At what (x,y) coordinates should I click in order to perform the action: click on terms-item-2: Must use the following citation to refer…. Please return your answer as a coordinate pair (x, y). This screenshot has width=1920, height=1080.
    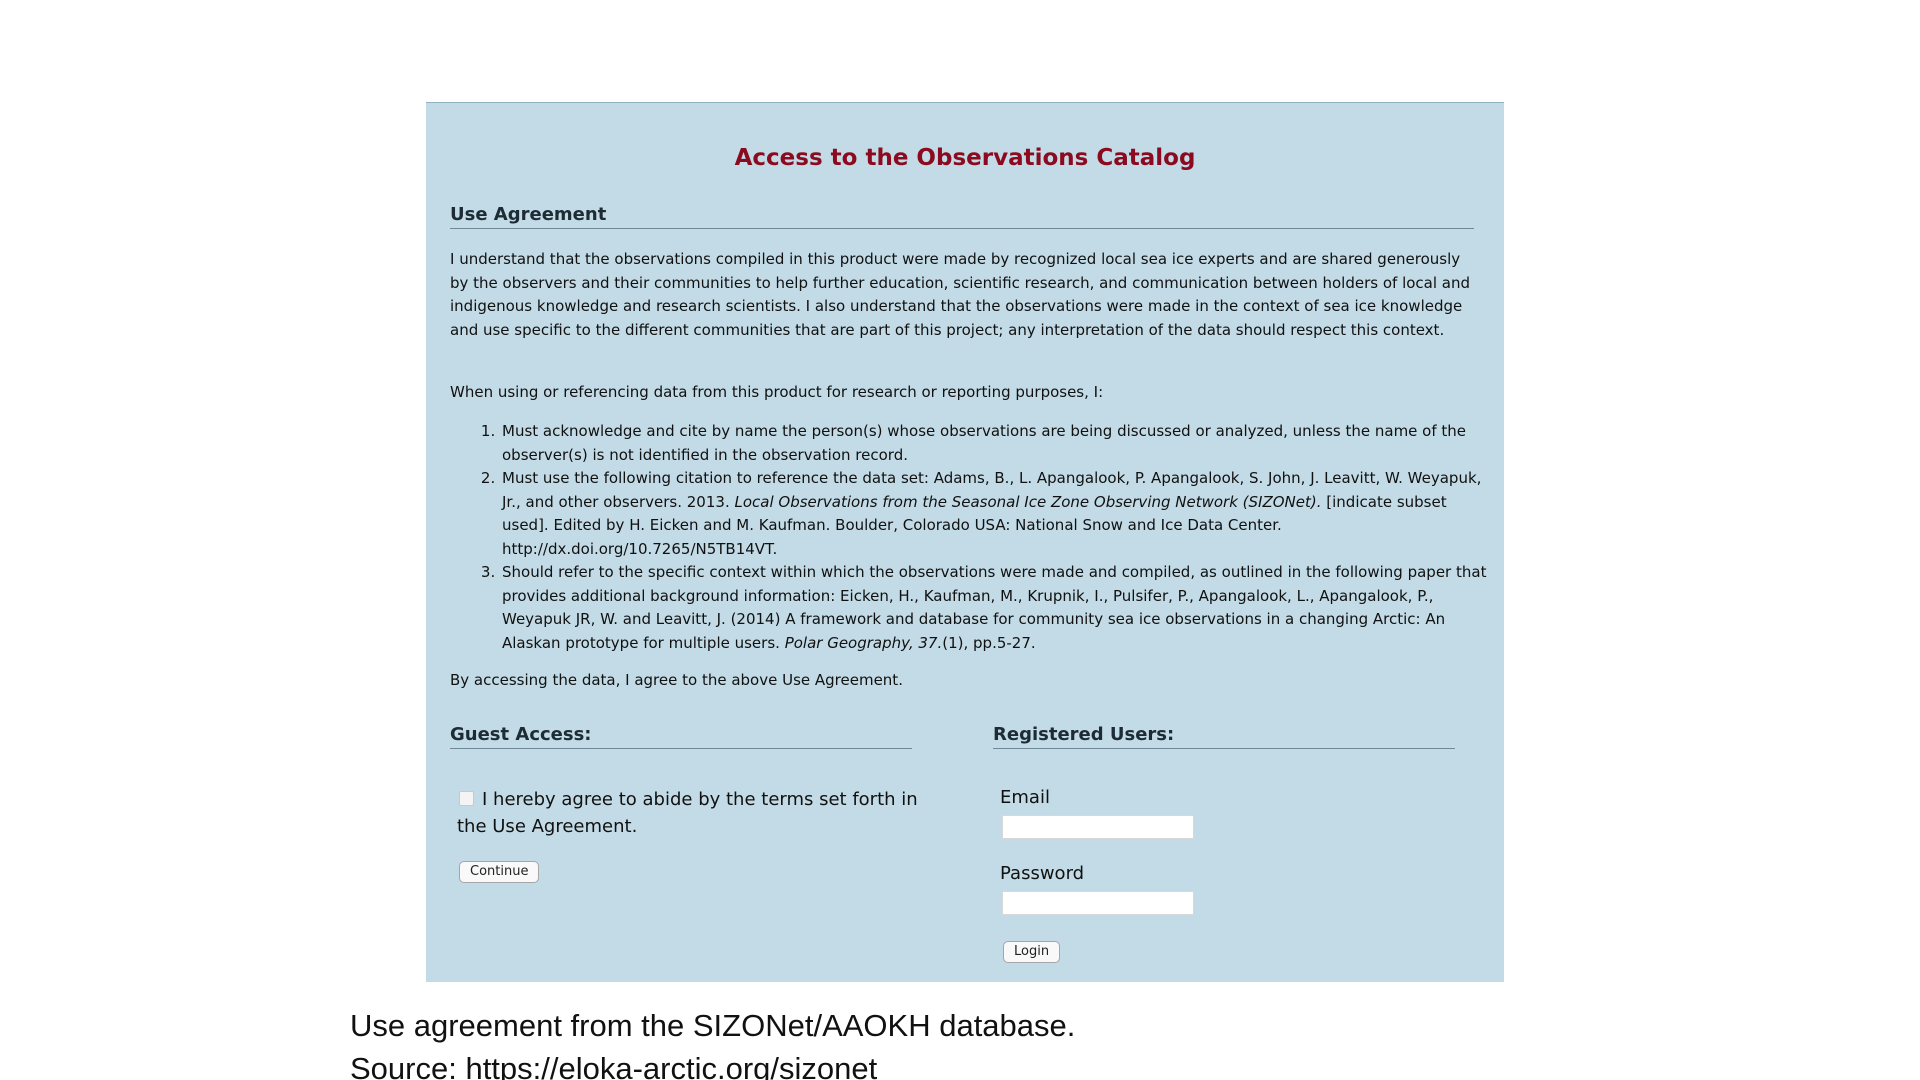
    Looking at the image, I should click on (995, 514).